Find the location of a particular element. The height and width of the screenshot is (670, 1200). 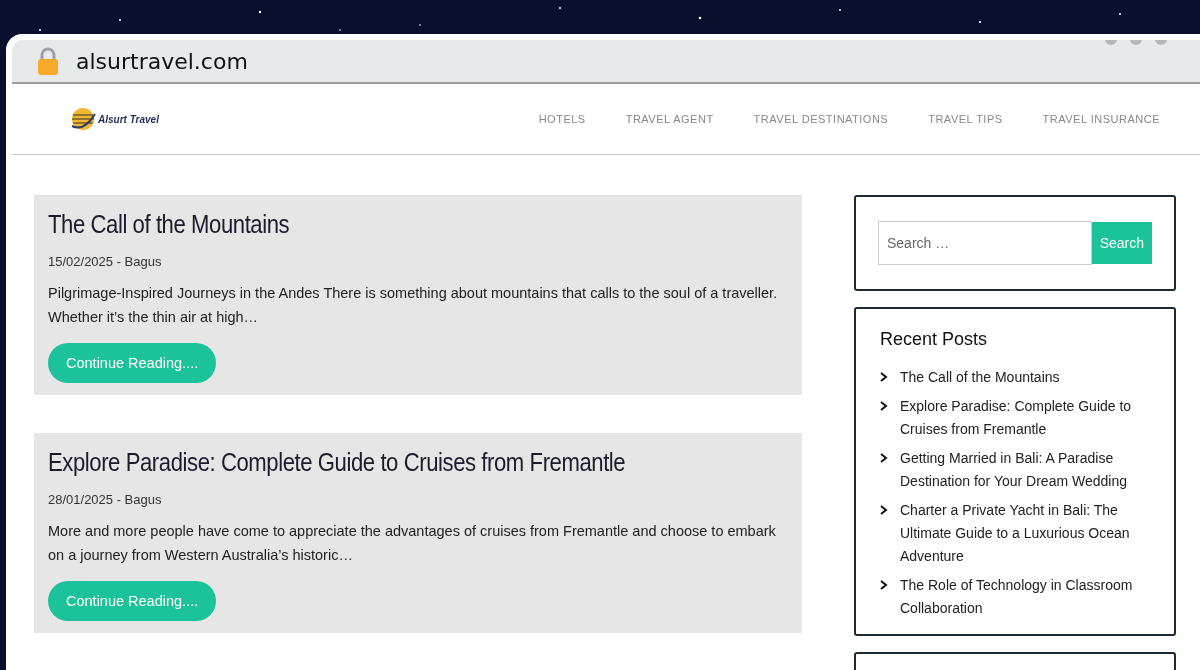

post-meta: 15/02/2025 - Bagus is located at coordinates (105, 261).